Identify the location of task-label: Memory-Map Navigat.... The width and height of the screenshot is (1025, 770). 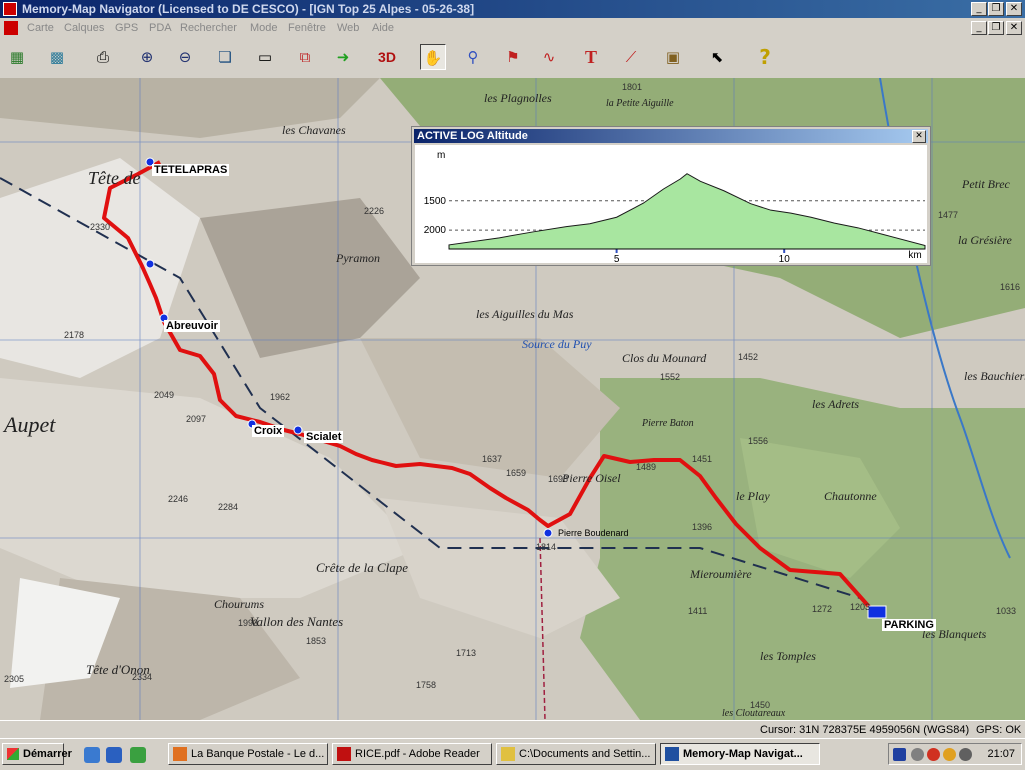
(743, 754).